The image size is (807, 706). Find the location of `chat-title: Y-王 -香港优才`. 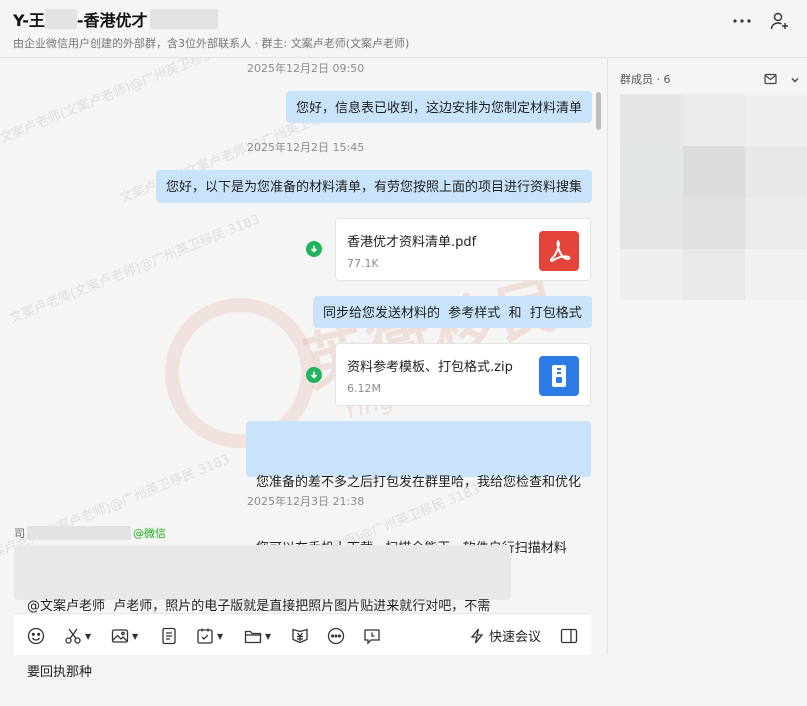

chat-title: Y-王 -香港优才 is located at coordinates (115, 19).